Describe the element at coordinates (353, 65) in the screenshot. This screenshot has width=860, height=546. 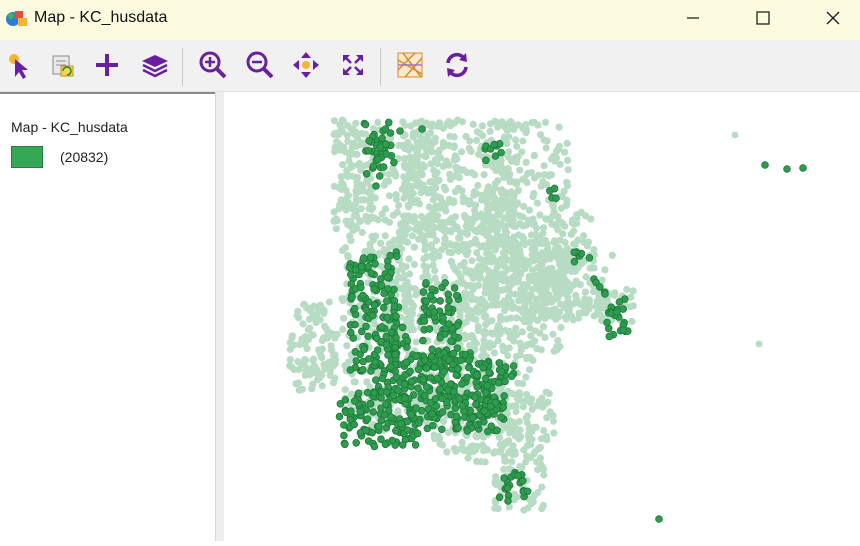
I see `full-extent-button` at that location.